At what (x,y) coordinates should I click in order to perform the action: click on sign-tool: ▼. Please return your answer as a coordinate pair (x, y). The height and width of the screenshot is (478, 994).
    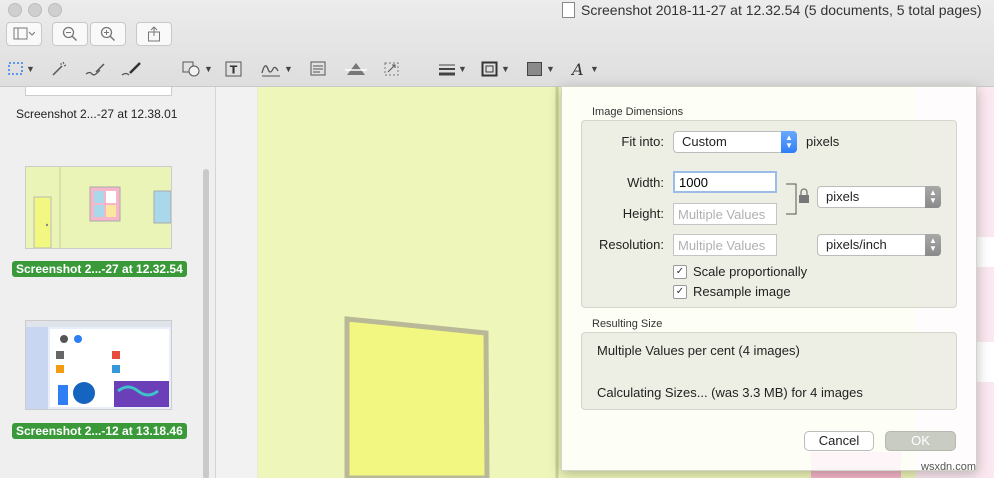
    Looking at the image, I should click on (276, 69).